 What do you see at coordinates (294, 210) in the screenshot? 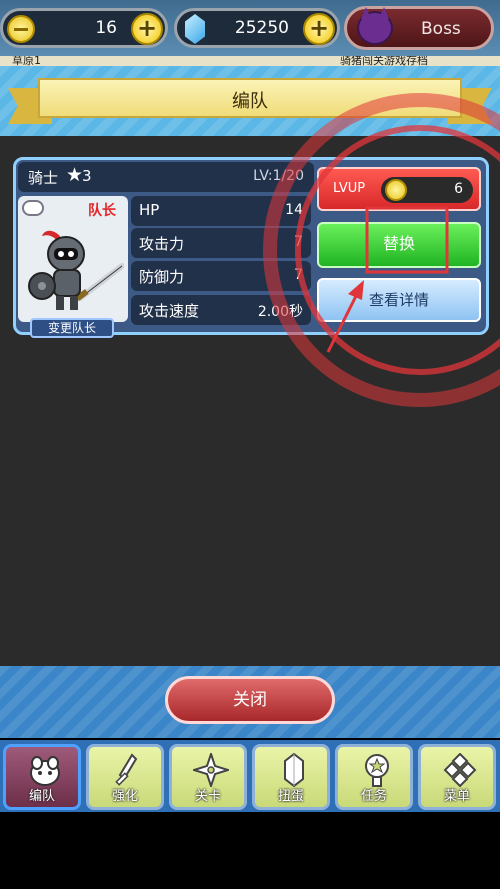
I see `stat-value: 14` at bounding box center [294, 210].